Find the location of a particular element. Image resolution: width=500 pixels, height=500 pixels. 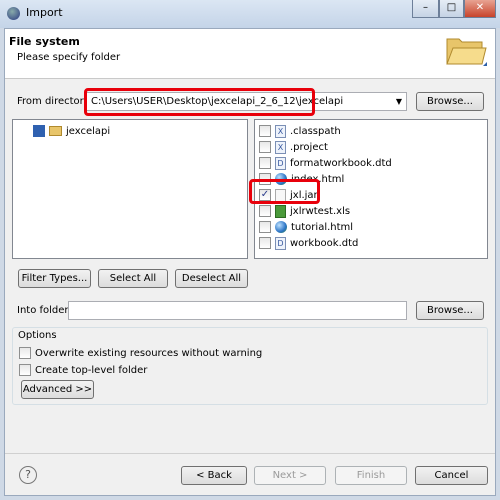

file-name: formatworkbook.dtd is located at coordinates (341, 163).